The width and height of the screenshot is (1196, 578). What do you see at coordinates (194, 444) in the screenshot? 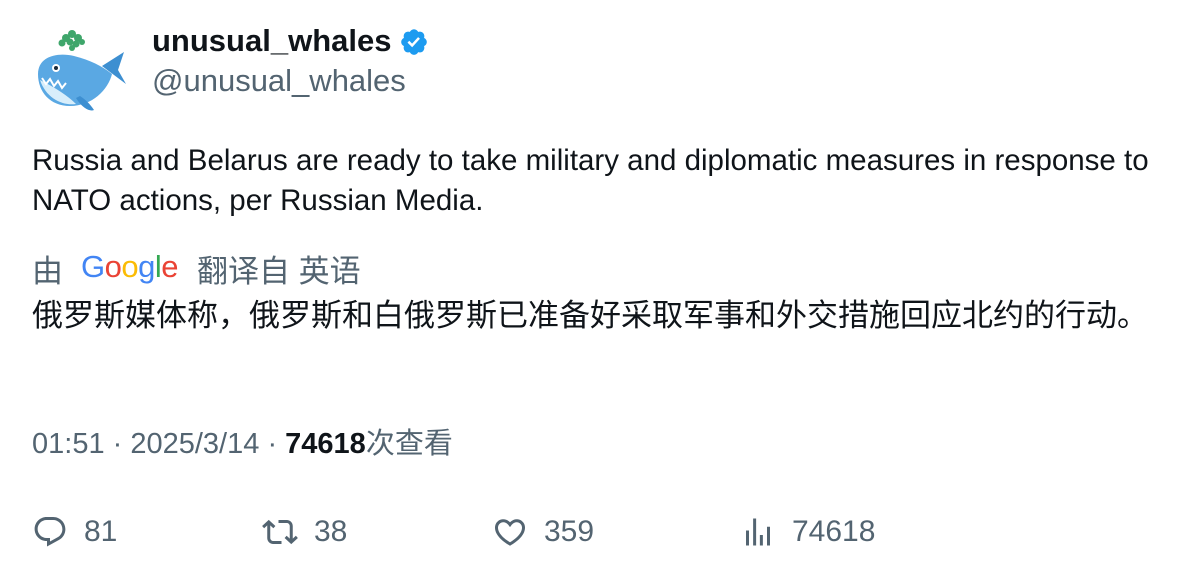
I see `tweet-date: 2025/3/14` at bounding box center [194, 444].